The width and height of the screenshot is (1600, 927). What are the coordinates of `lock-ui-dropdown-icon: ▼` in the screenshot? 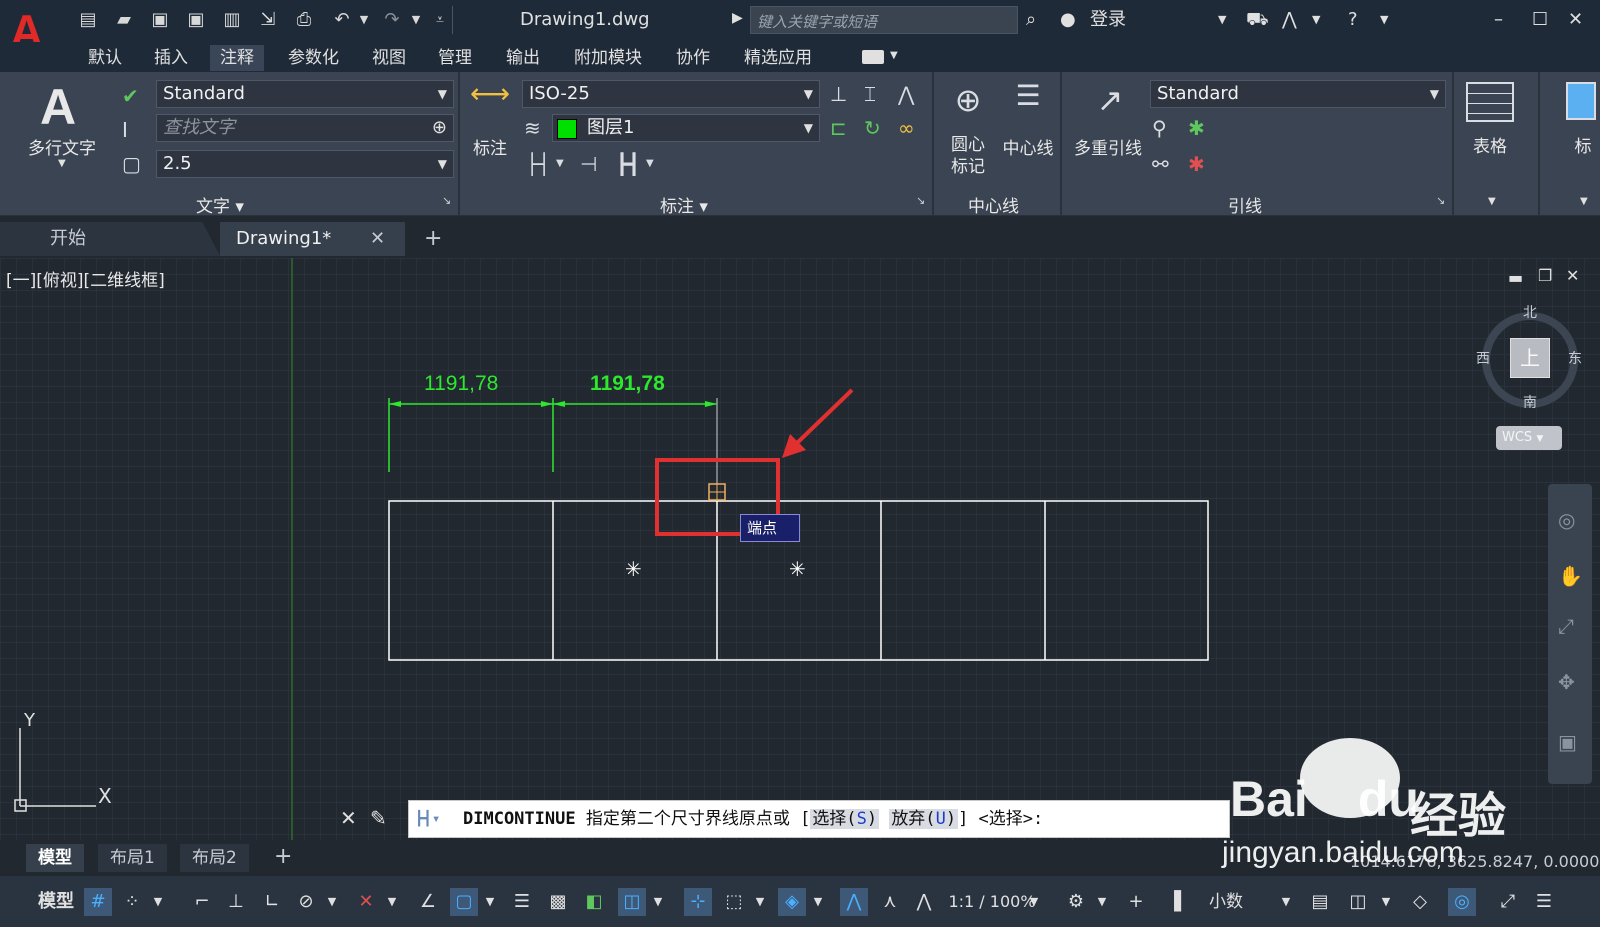 It's located at (1386, 902).